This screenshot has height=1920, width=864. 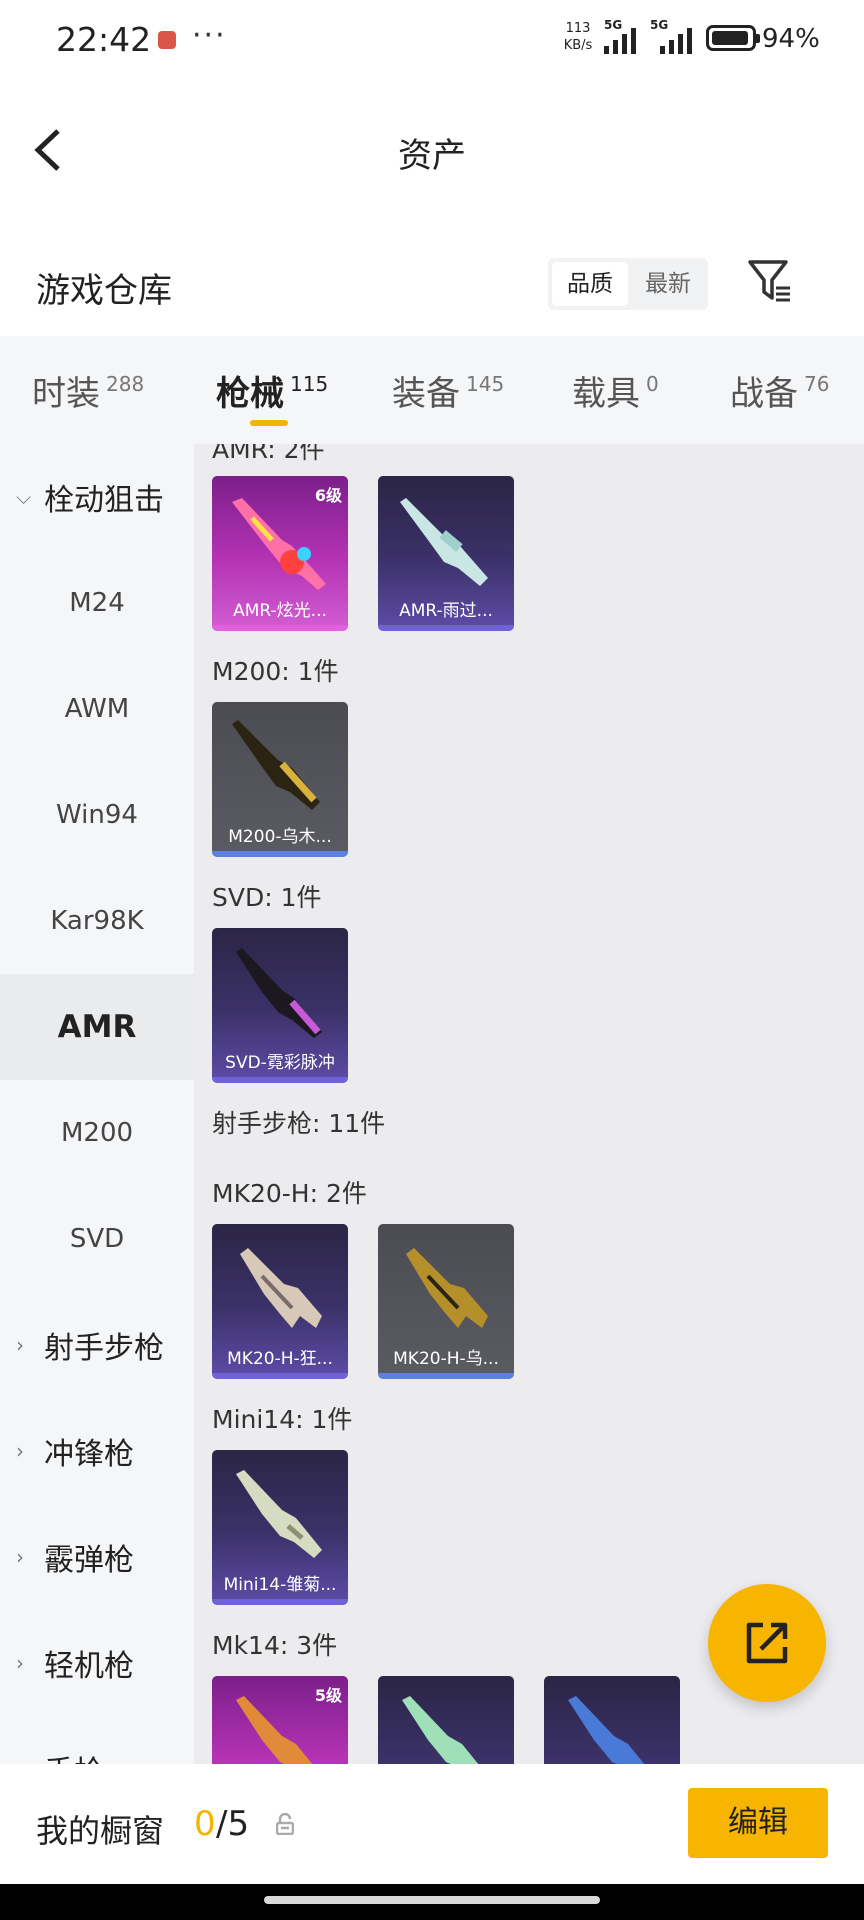 I want to click on battery-percent: 94%, so click(x=791, y=39).